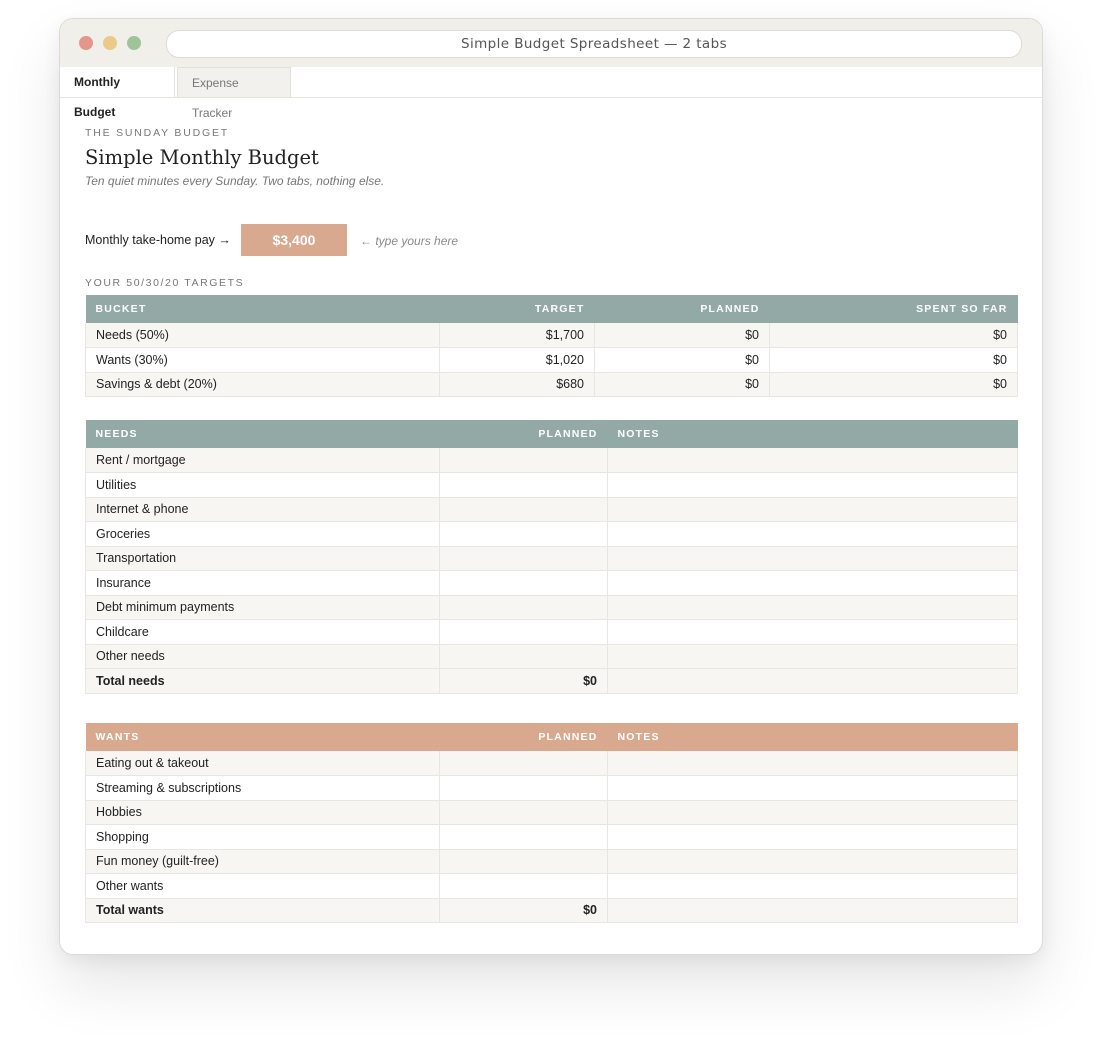  I want to click on wants-header-notes: NOTES, so click(812, 737).